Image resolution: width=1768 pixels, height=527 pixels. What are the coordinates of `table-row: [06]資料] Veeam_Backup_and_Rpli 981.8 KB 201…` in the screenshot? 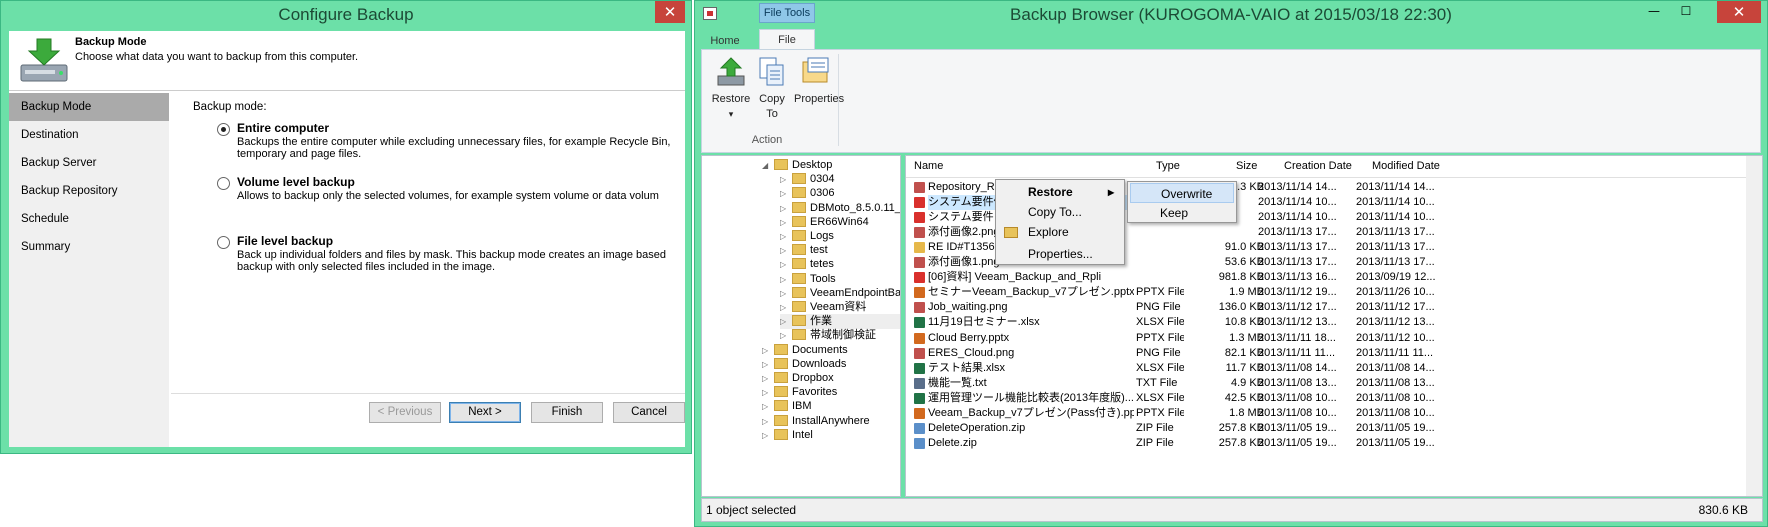 It's located at (1326, 277).